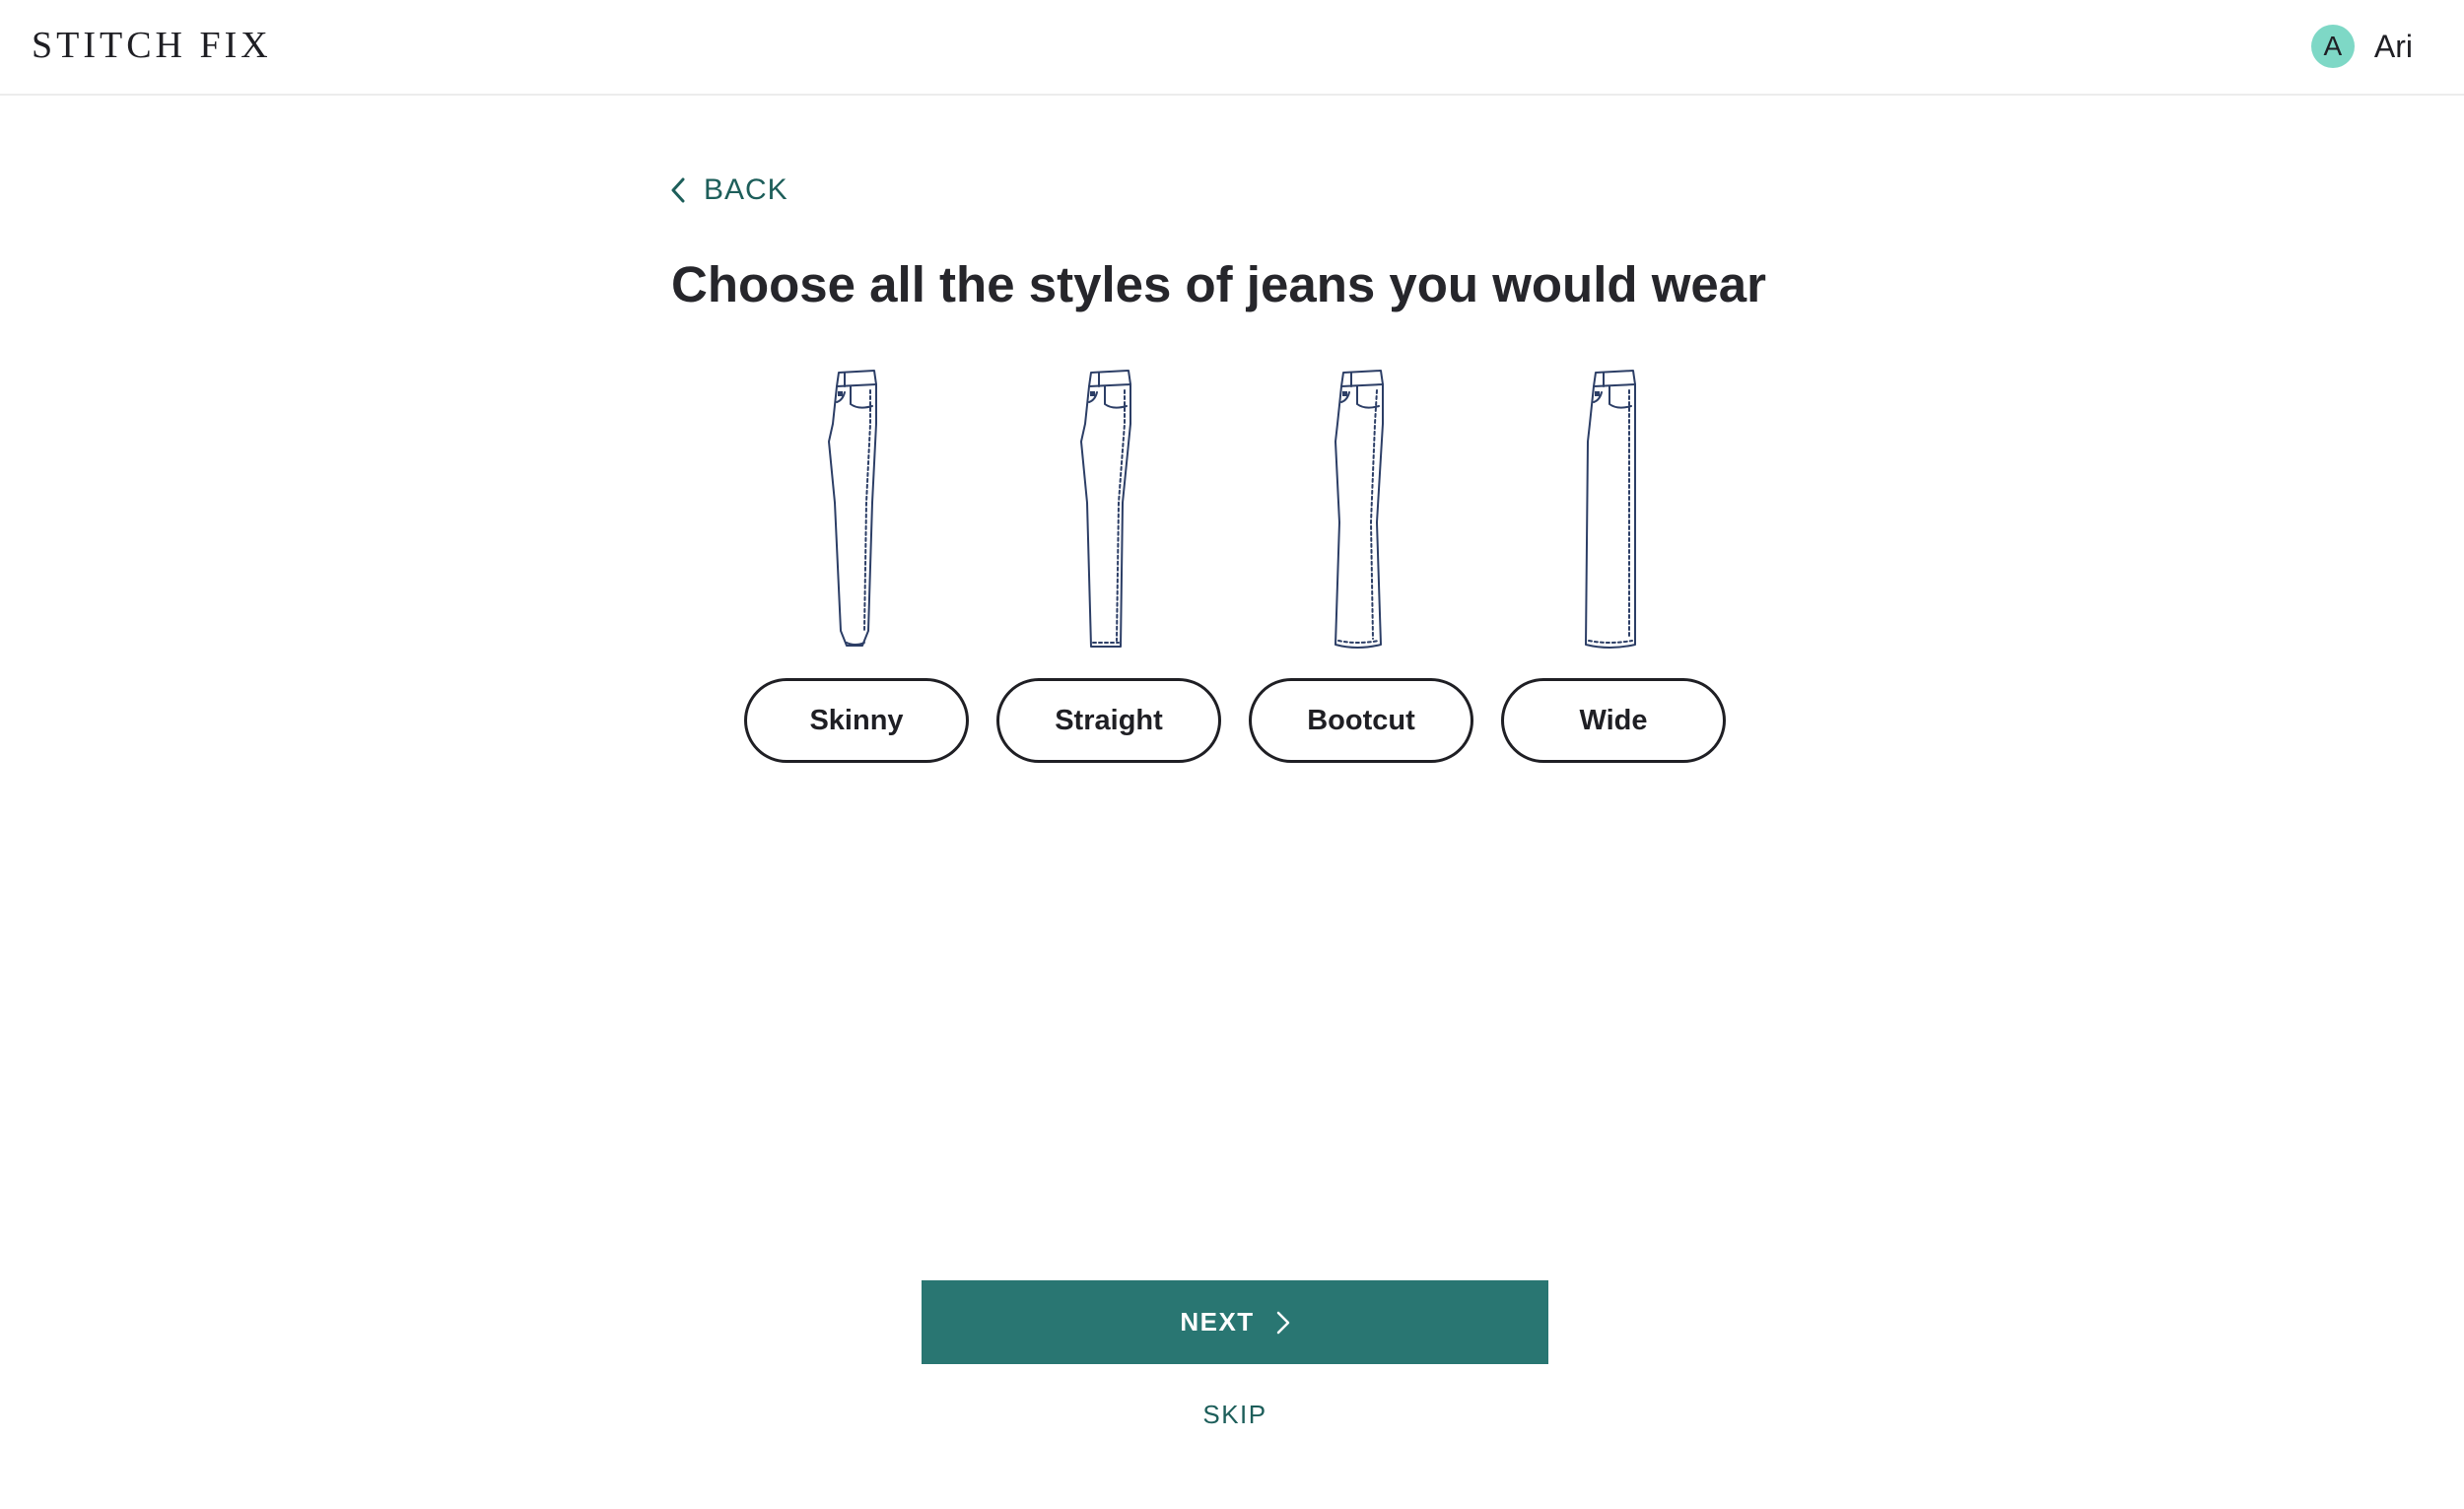  What do you see at coordinates (1359, 509) in the screenshot?
I see `bootcut-jeans-icon` at bounding box center [1359, 509].